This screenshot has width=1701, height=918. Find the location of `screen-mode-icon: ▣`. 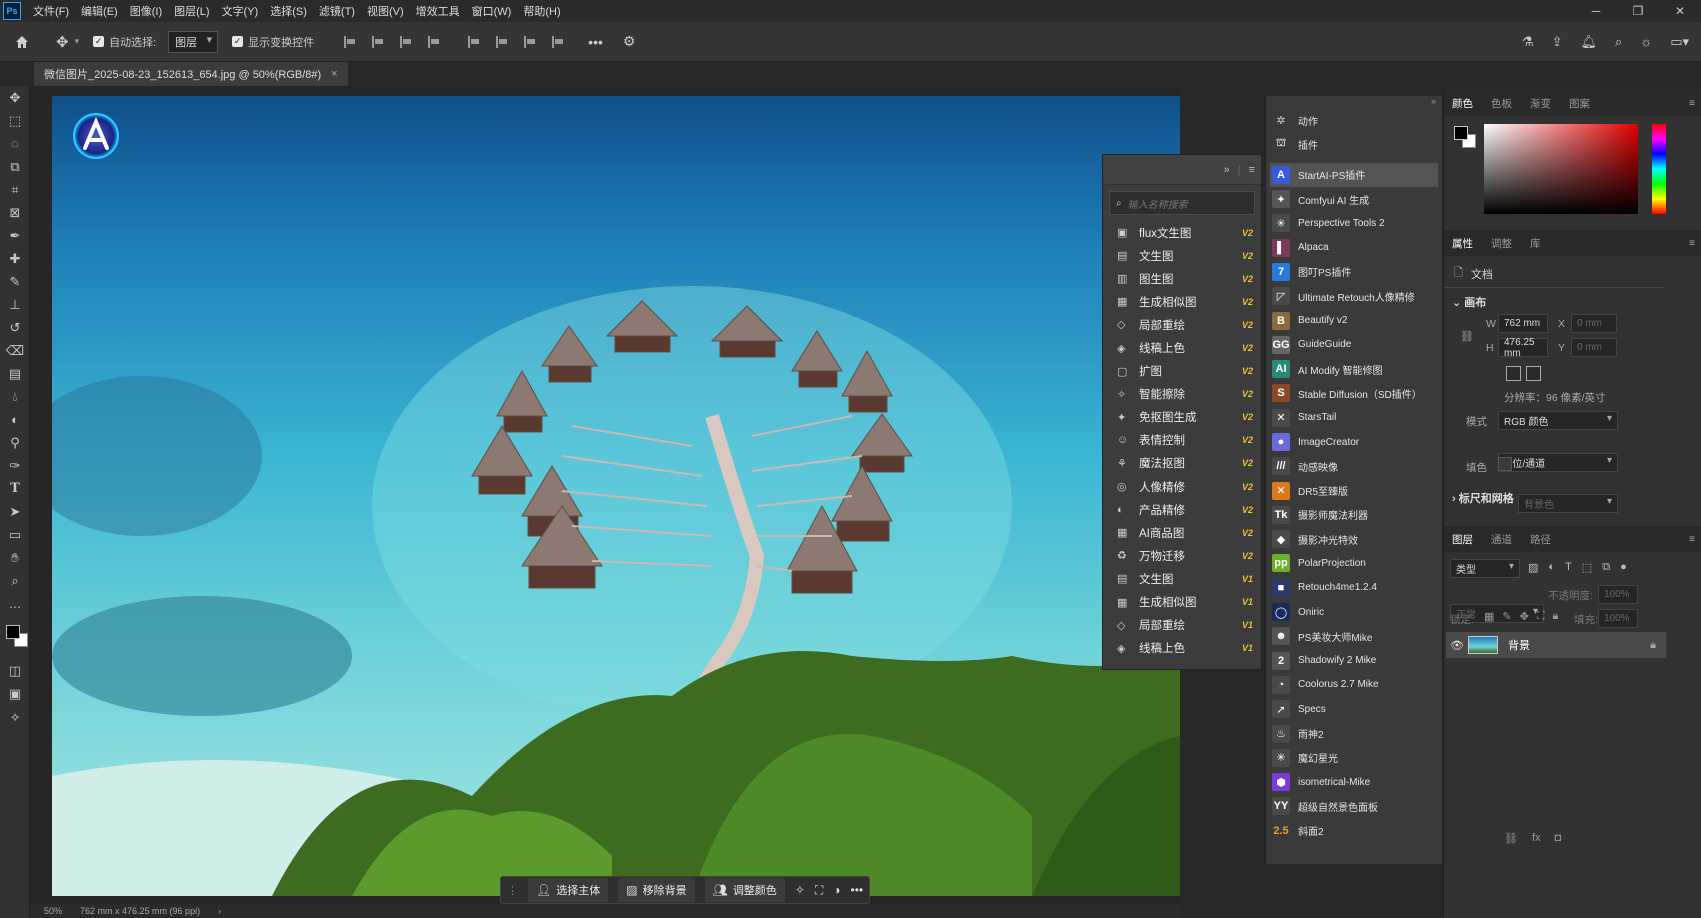

screen-mode-icon: ▣ is located at coordinates (15, 693).